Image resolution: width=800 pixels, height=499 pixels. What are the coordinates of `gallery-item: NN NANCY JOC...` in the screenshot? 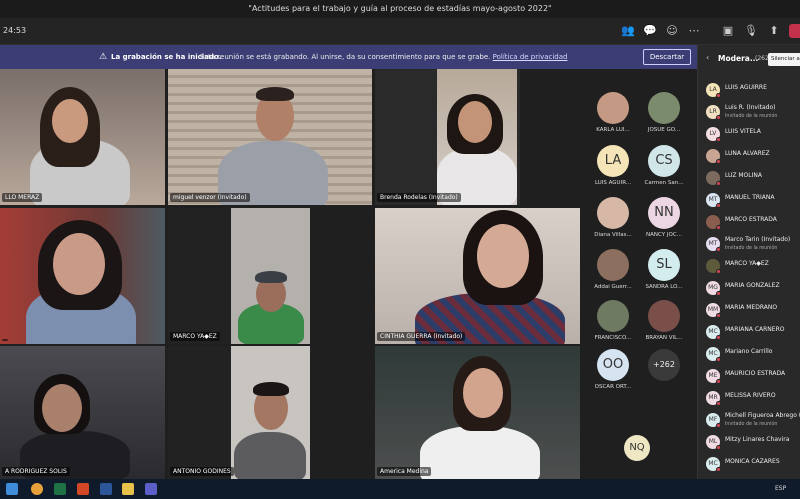 It's located at (664, 220).